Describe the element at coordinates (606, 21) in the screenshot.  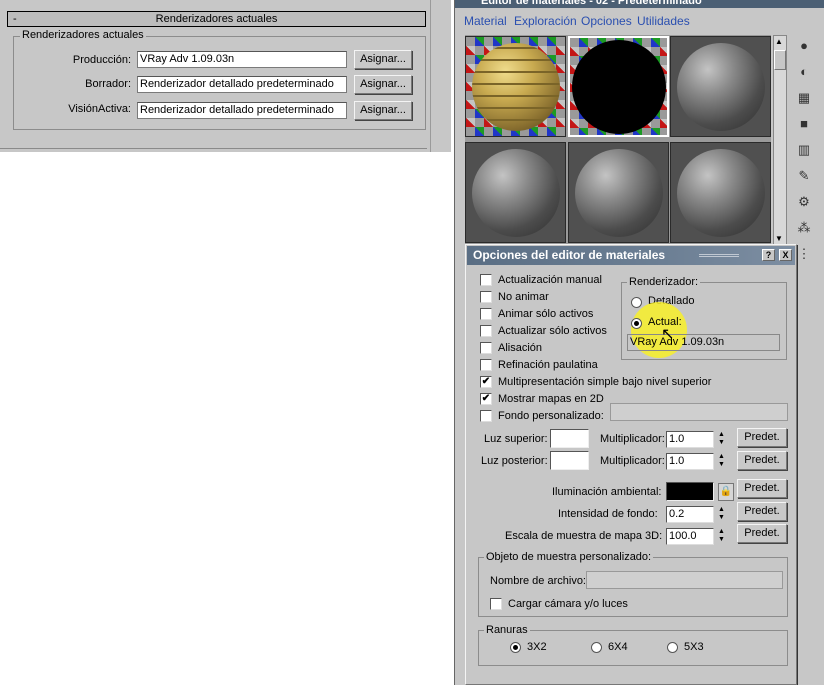
I see `menu-opciones: Opciones` at that location.